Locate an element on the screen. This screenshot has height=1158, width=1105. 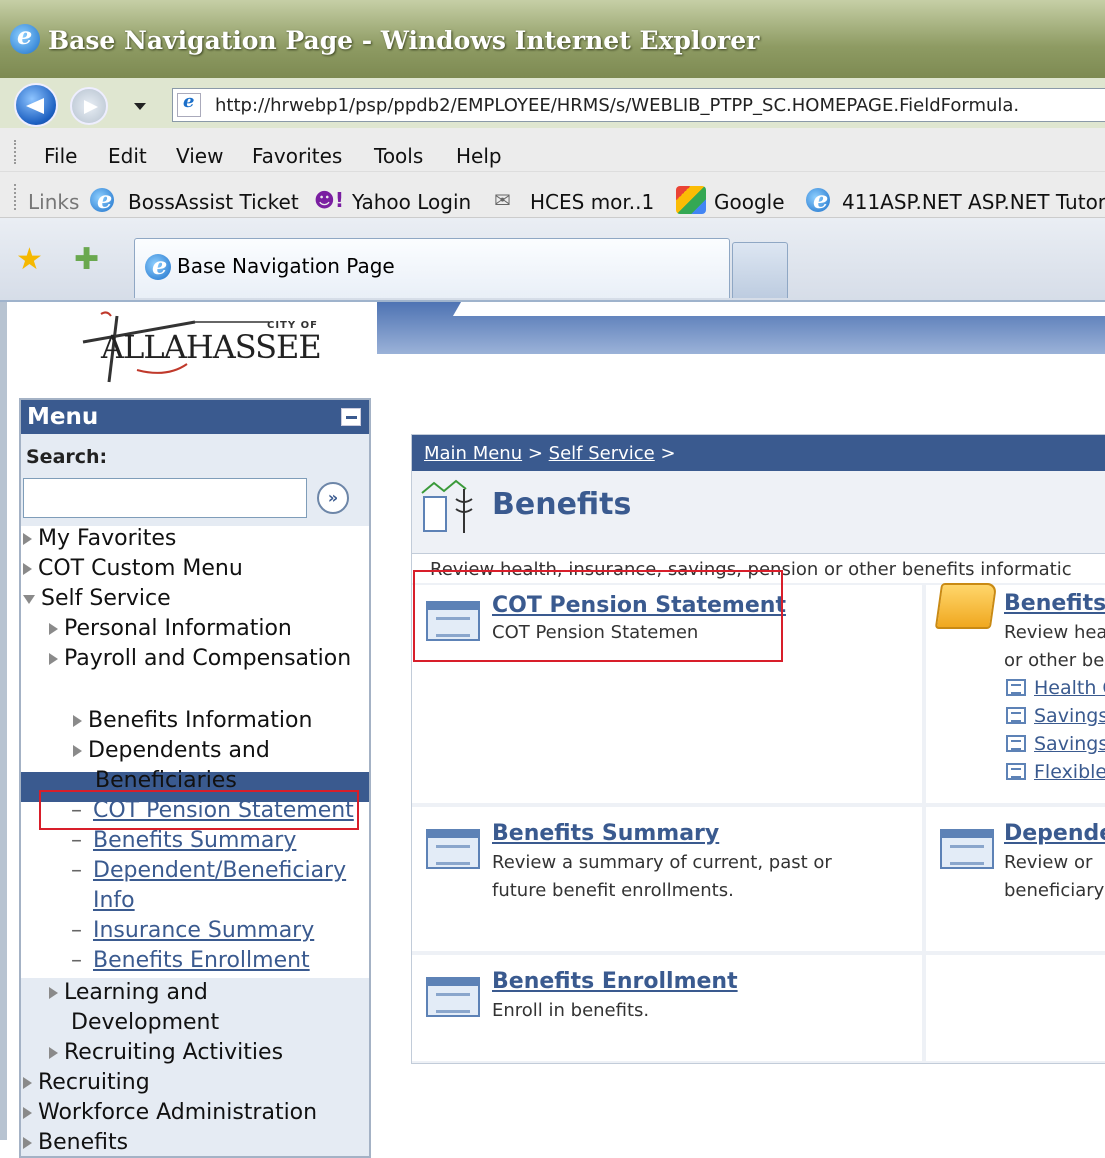
menu-item-learning: Learning and is located at coordinates (128, 992).